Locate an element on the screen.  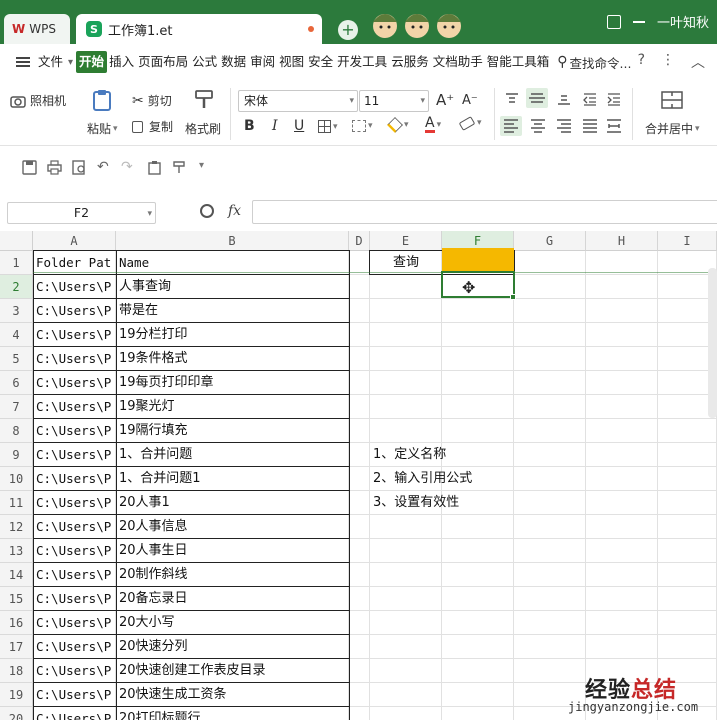
name-box: F2 ▾ is located at coordinates (81, 213).